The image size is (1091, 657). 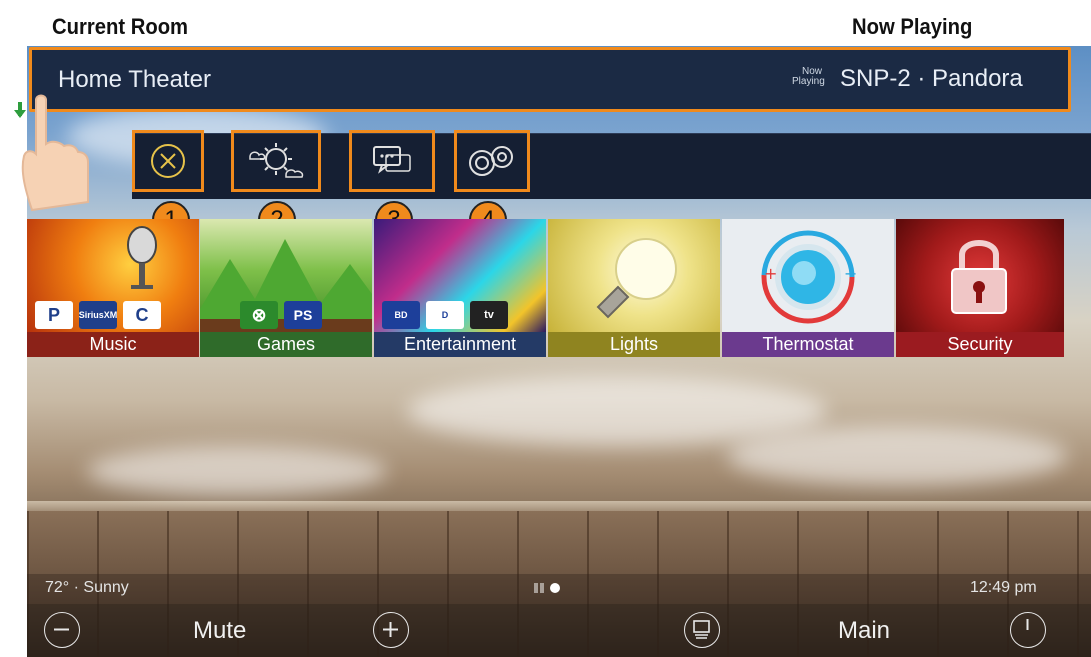 I want to click on quick-weather-button, so click(x=276, y=161).